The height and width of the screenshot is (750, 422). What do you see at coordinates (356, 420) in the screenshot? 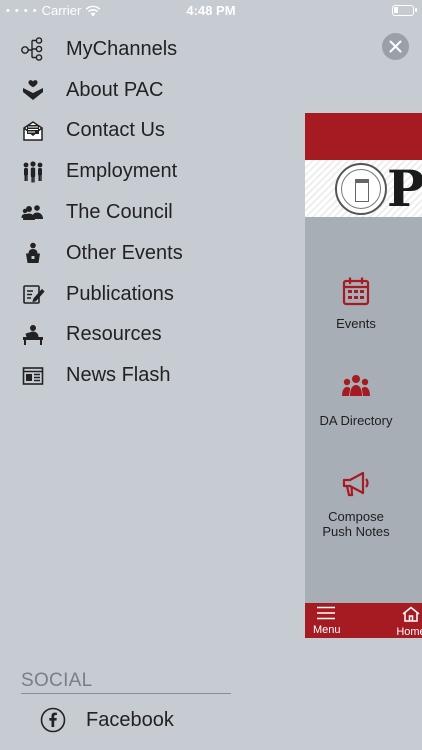
I see `tile-label: DA Directory` at bounding box center [356, 420].